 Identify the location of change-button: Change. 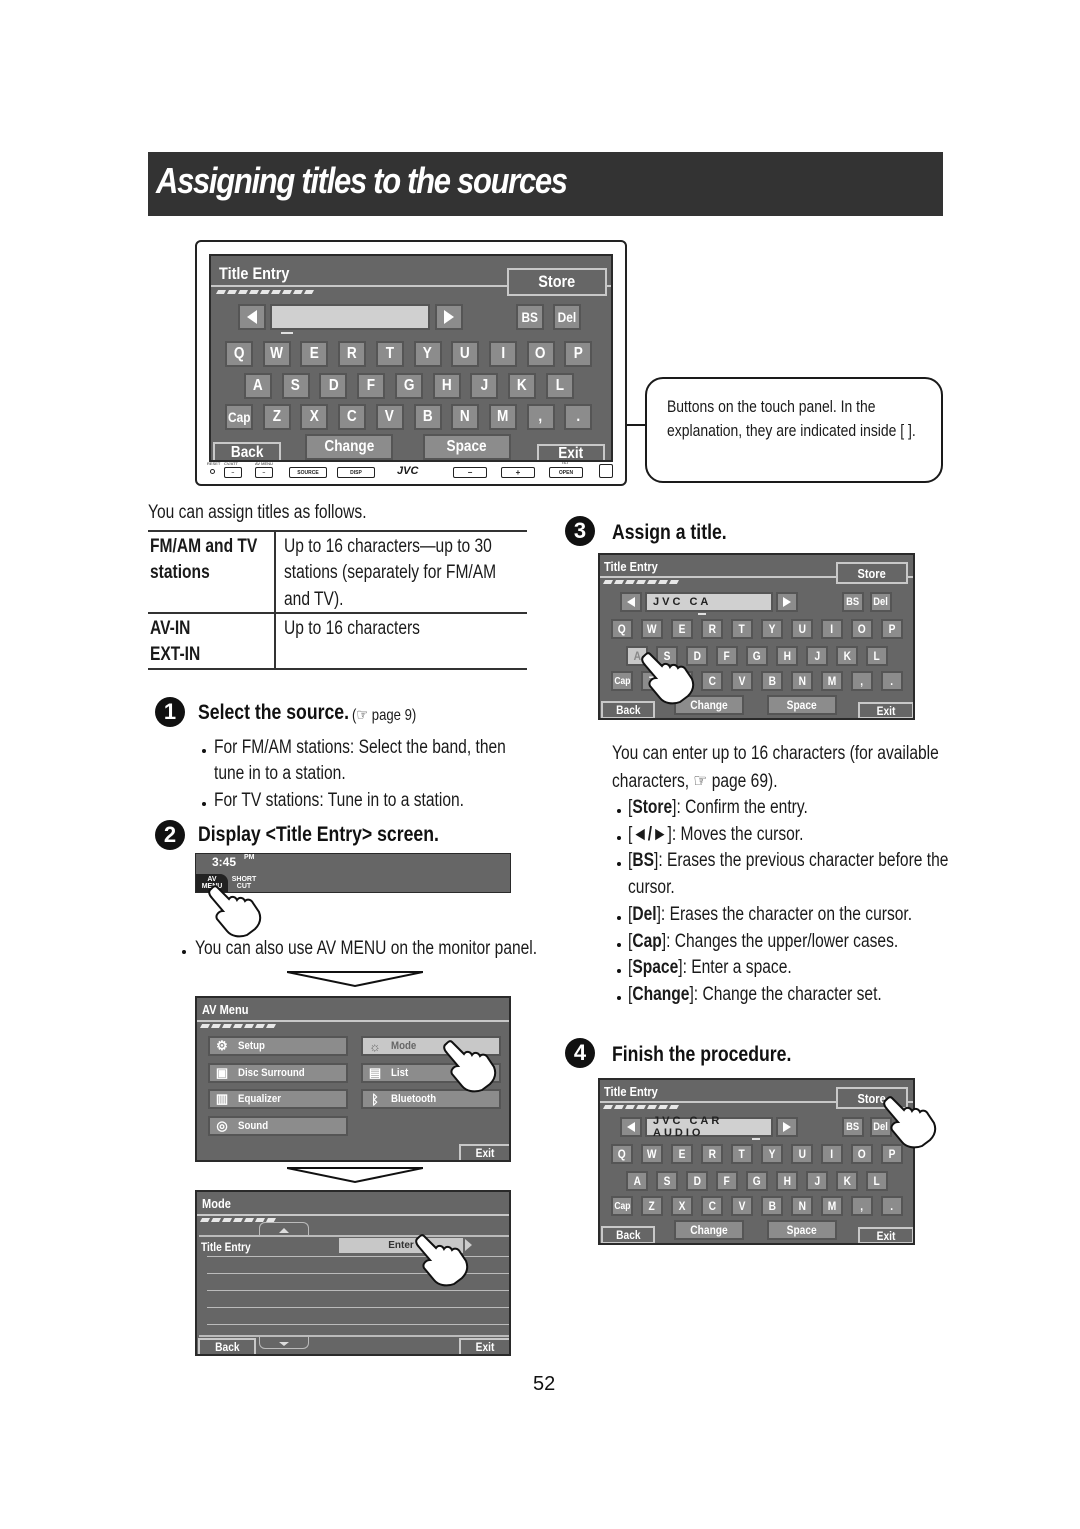
(709, 1230).